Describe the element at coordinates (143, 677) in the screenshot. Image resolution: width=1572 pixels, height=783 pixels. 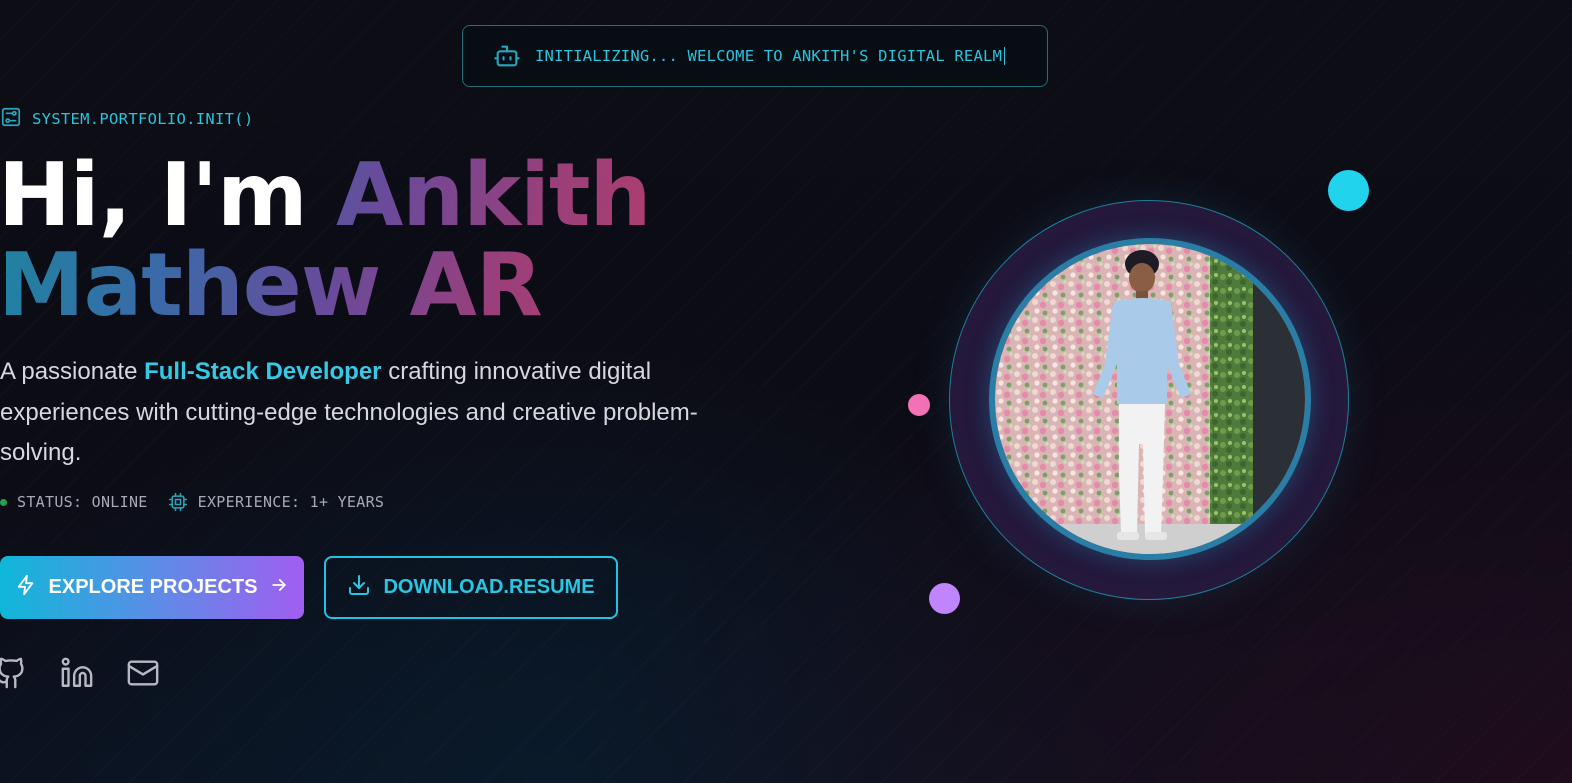
I see `mail-icon` at that location.